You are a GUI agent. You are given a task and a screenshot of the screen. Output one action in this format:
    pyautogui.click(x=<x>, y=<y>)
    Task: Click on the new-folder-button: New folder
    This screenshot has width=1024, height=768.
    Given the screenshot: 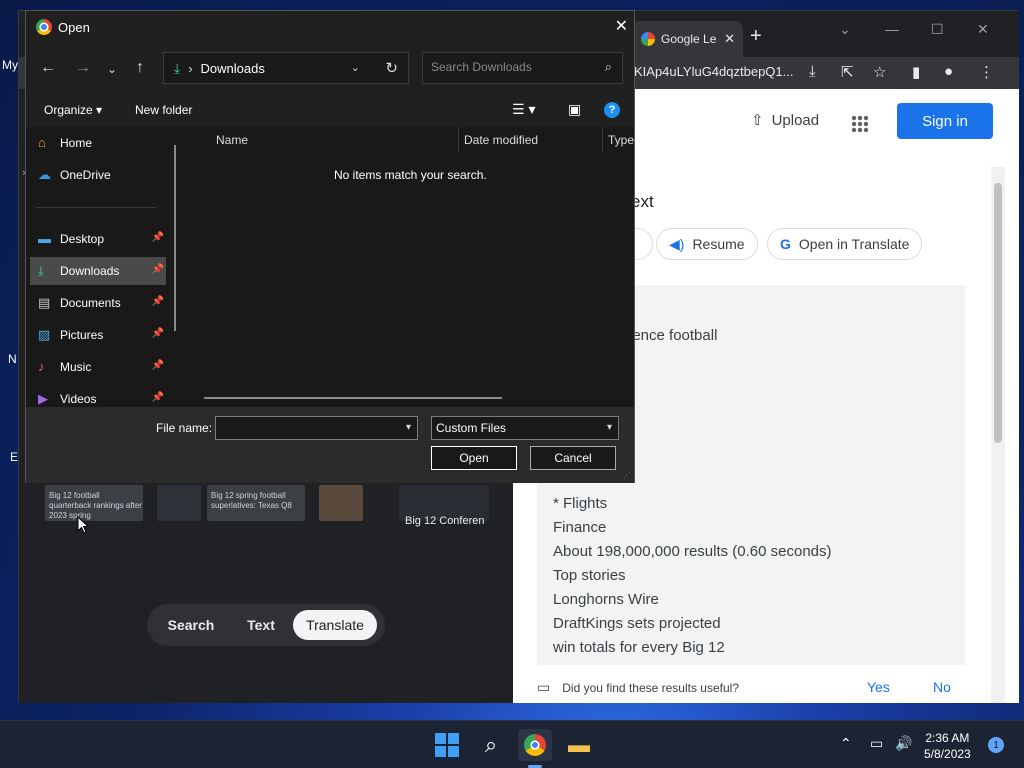 What is the action you would take?
    pyautogui.click(x=163, y=110)
    